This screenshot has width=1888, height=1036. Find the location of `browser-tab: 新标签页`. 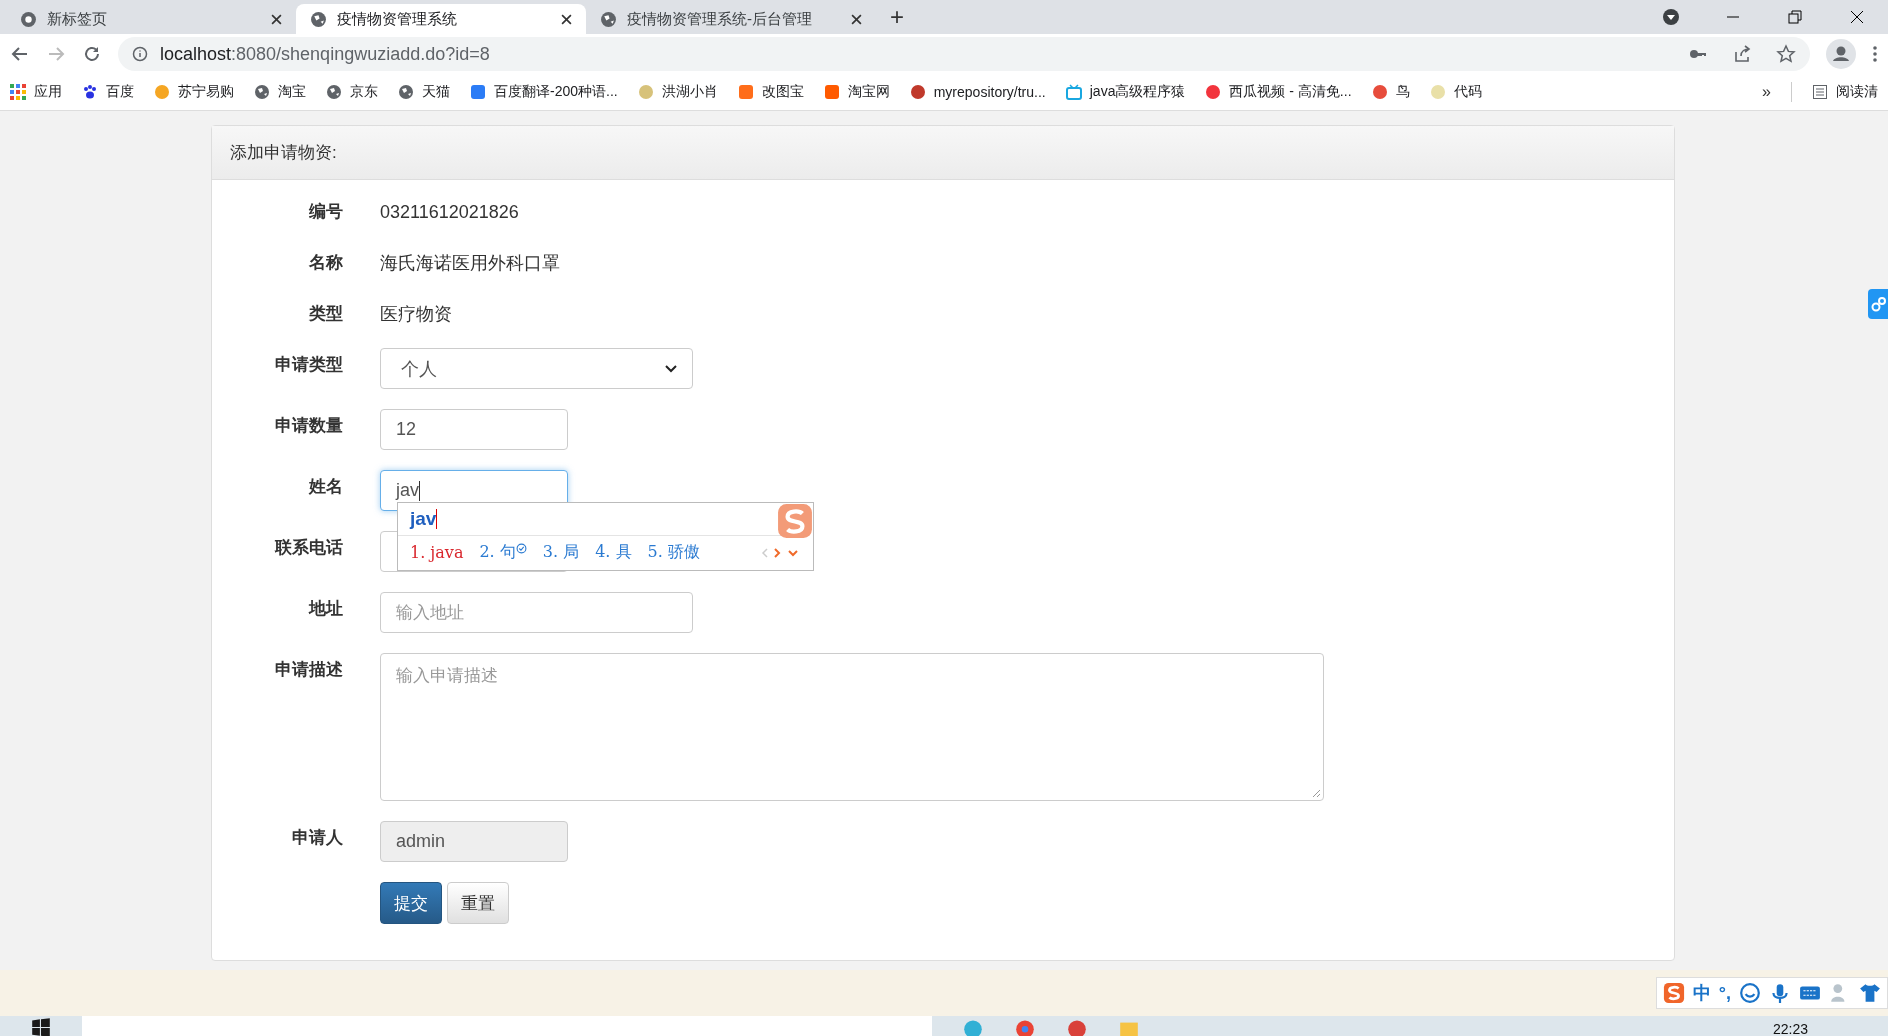

browser-tab: 新标签页 is located at coordinates (151, 19).